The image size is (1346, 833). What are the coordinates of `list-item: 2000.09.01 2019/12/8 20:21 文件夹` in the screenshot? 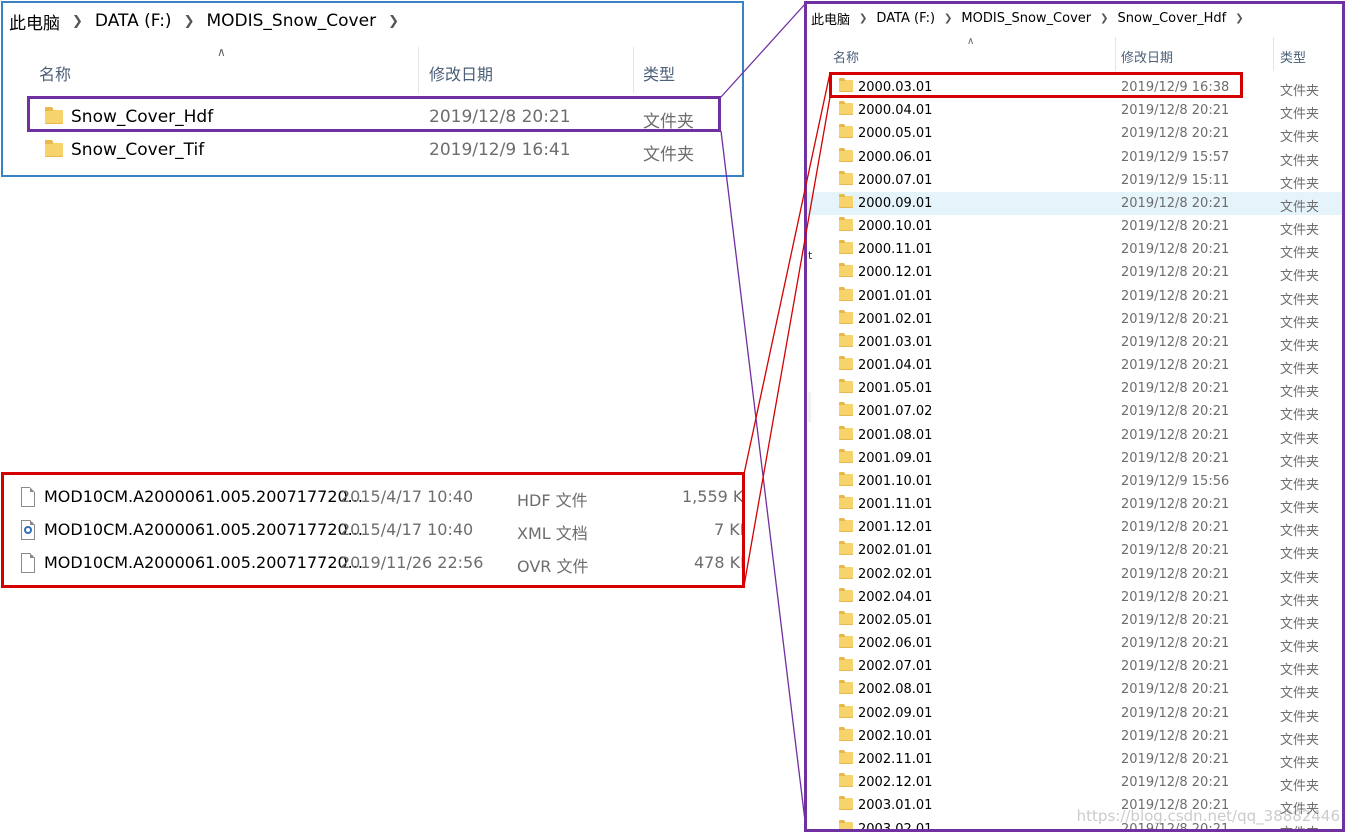 It's located at (1074, 203).